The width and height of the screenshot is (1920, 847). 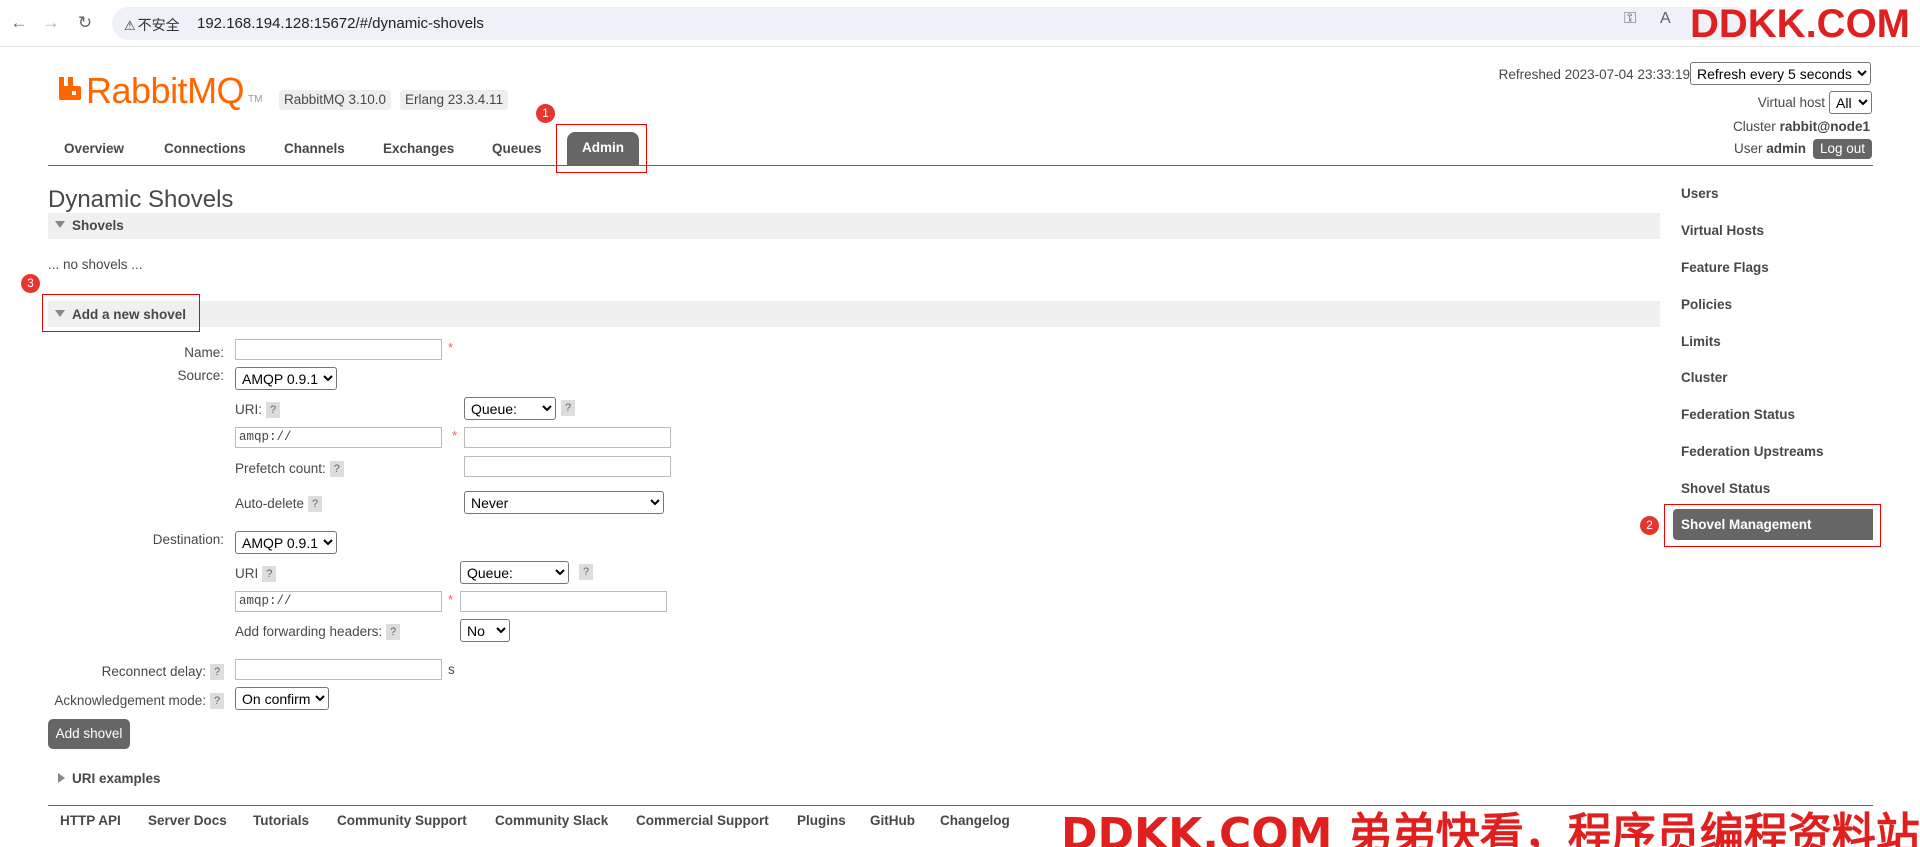 What do you see at coordinates (270, 503) in the screenshot?
I see `auto-delete-label-text: Auto-delete` at bounding box center [270, 503].